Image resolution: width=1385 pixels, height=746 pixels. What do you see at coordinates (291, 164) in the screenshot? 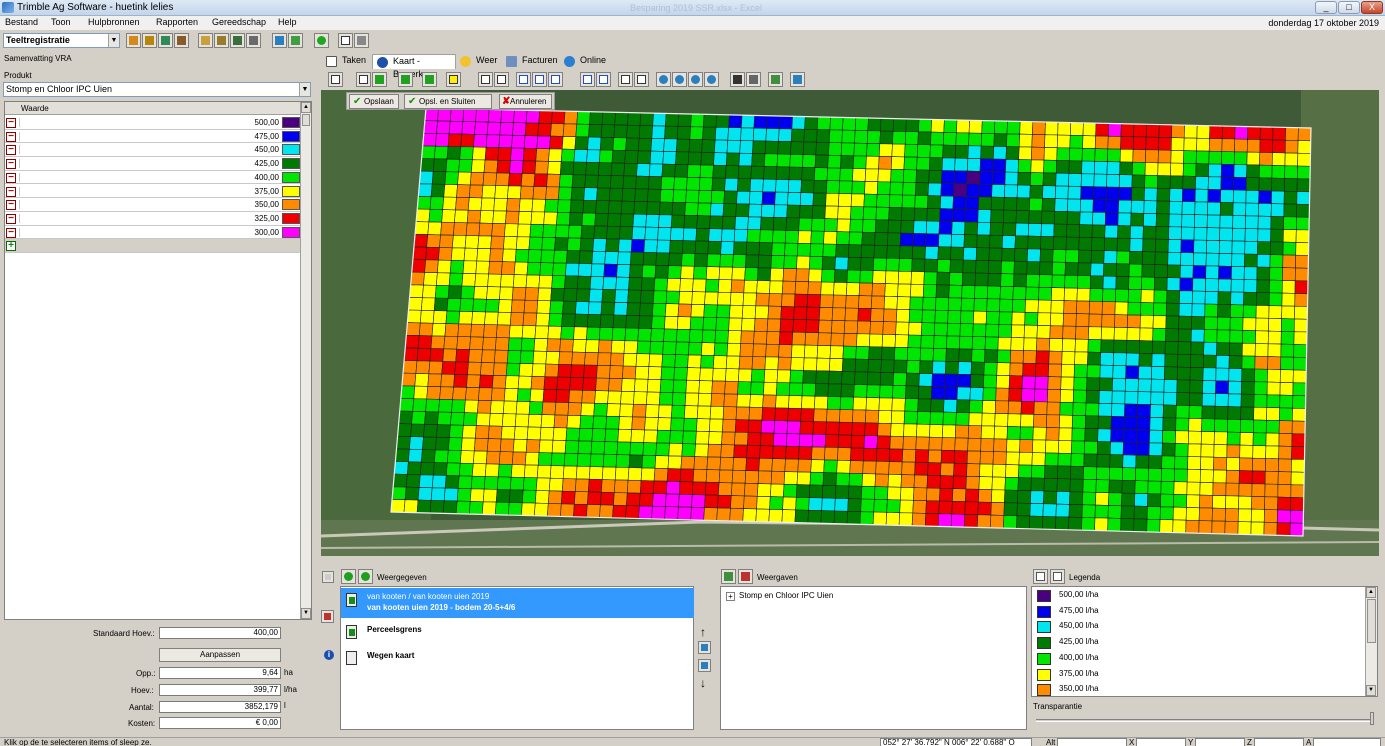
I see `vra-row-color-swatch` at bounding box center [291, 164].